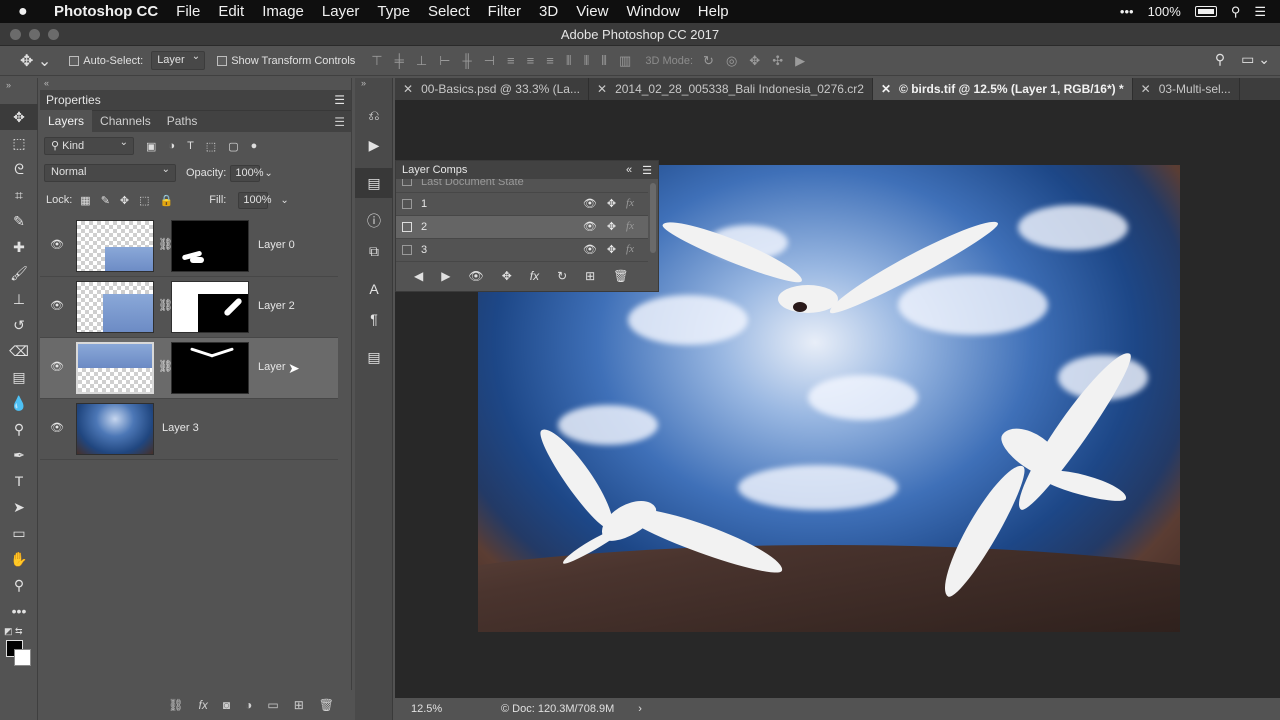 The image size is (1280, 720). I want to click on apple-menu-icon: ●, so click(29, 12).